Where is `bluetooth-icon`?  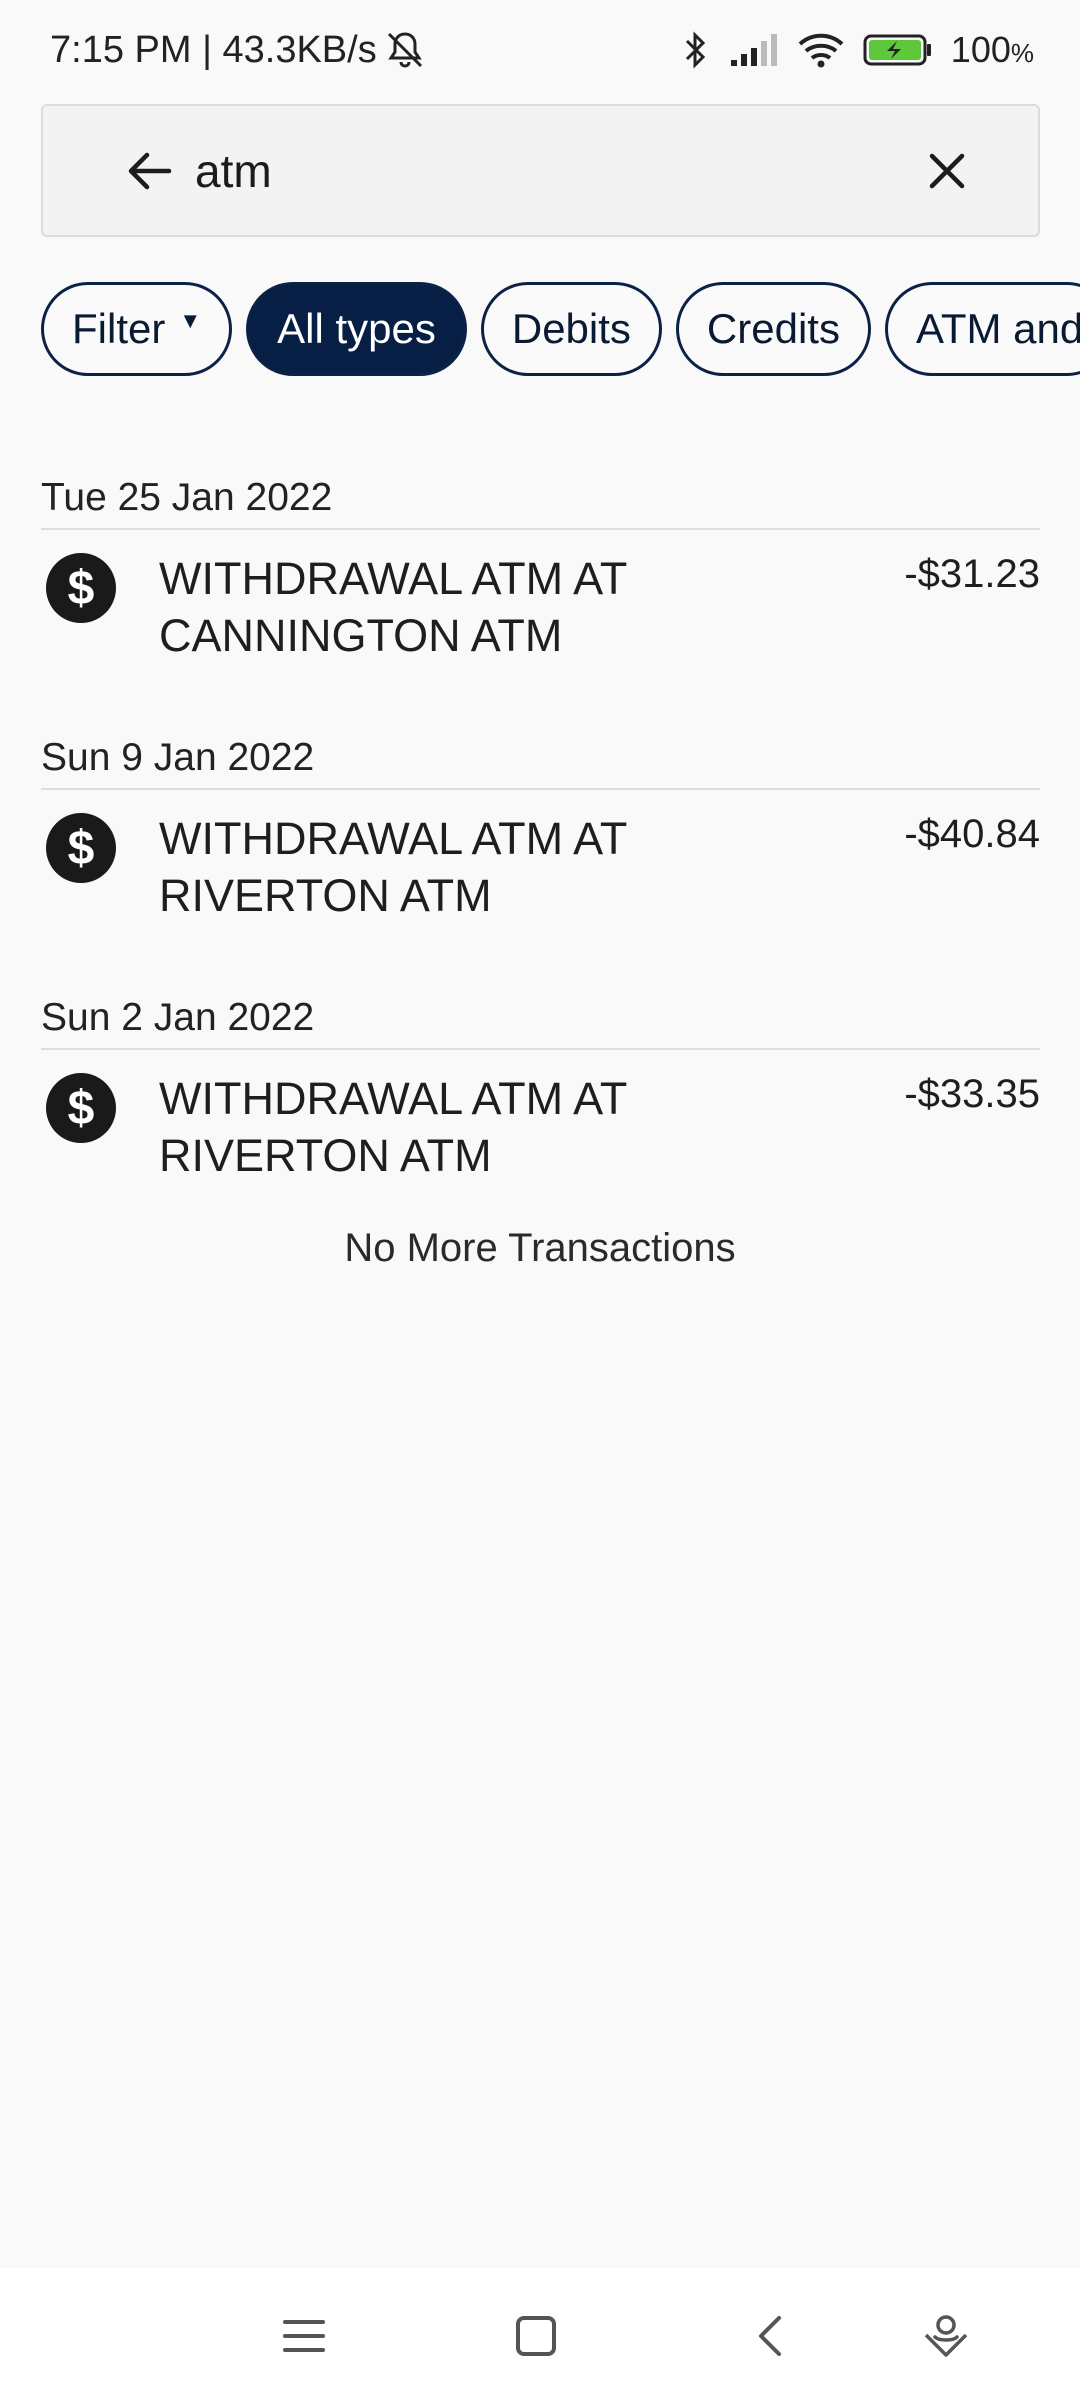 bluetooth-icon is located at coordinates (696, 50).